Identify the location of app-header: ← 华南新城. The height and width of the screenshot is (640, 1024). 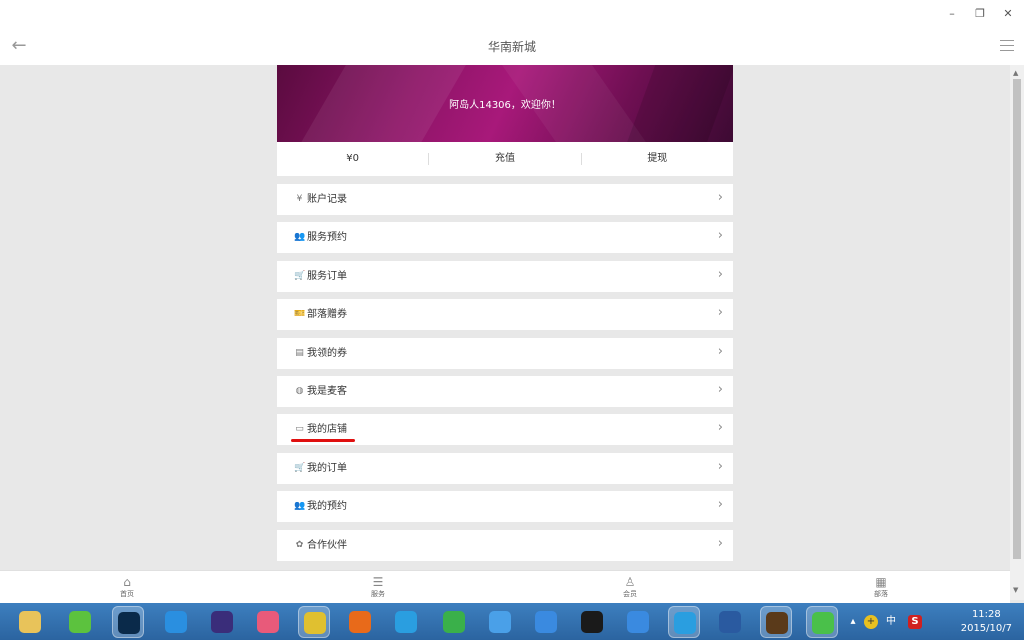
(512, 46).